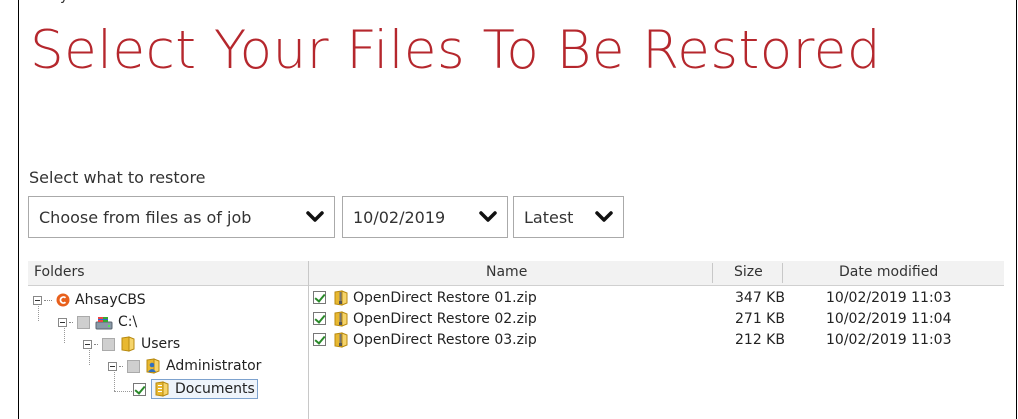 This screenshot has height=419, width=1018. I want to click on version-value: Latest, so click(549, 217).